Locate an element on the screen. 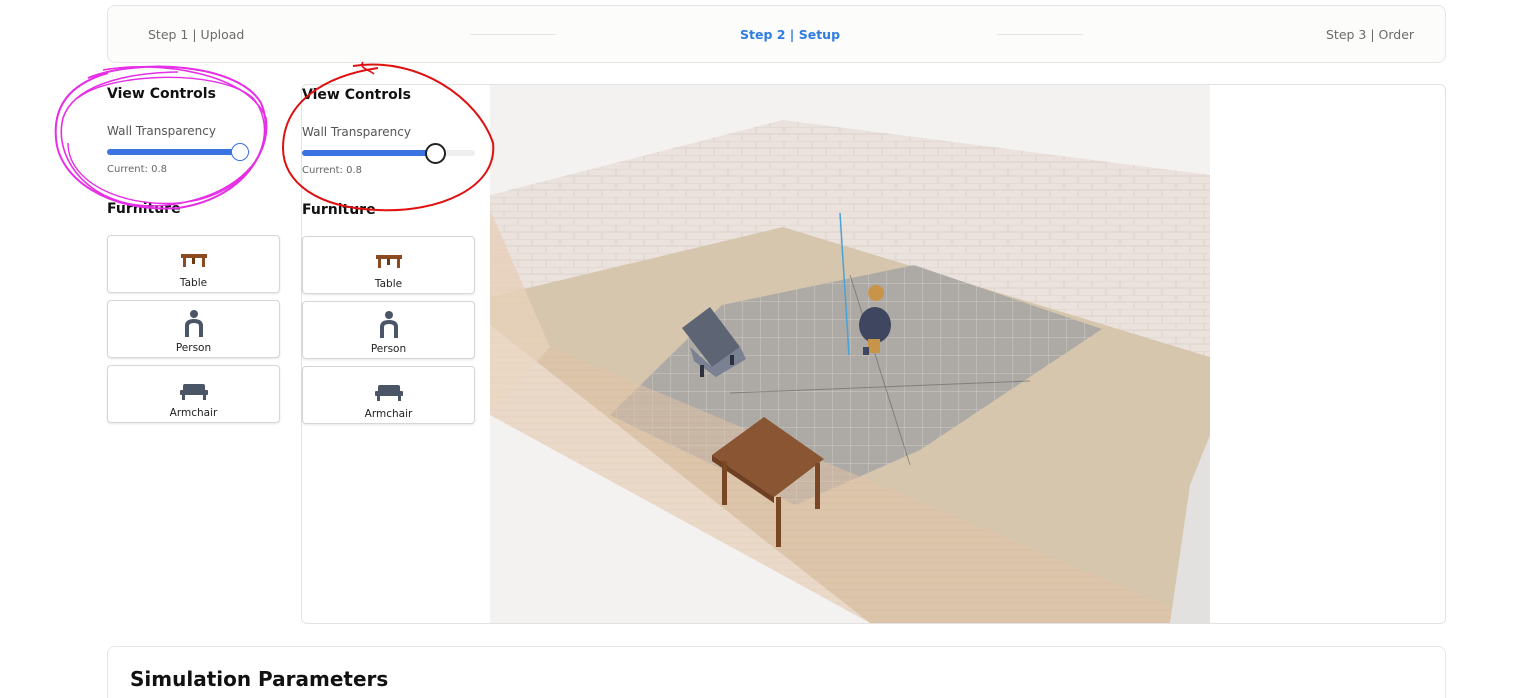 This screenshot has width=1517, height=698. step-upload: Step 1 | Upload is located at coordinates (196, 34).